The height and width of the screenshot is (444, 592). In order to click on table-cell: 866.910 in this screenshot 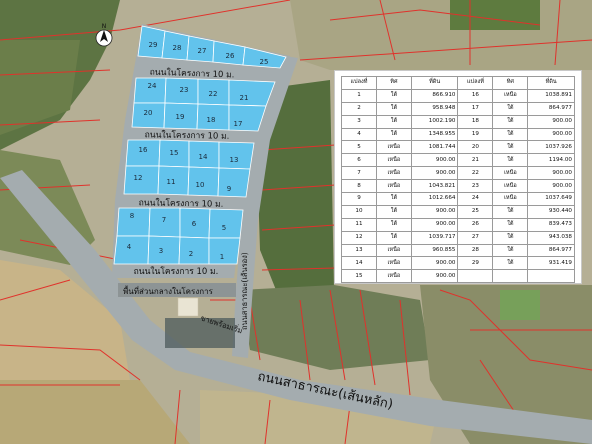, I will do `click(434, 95)`.